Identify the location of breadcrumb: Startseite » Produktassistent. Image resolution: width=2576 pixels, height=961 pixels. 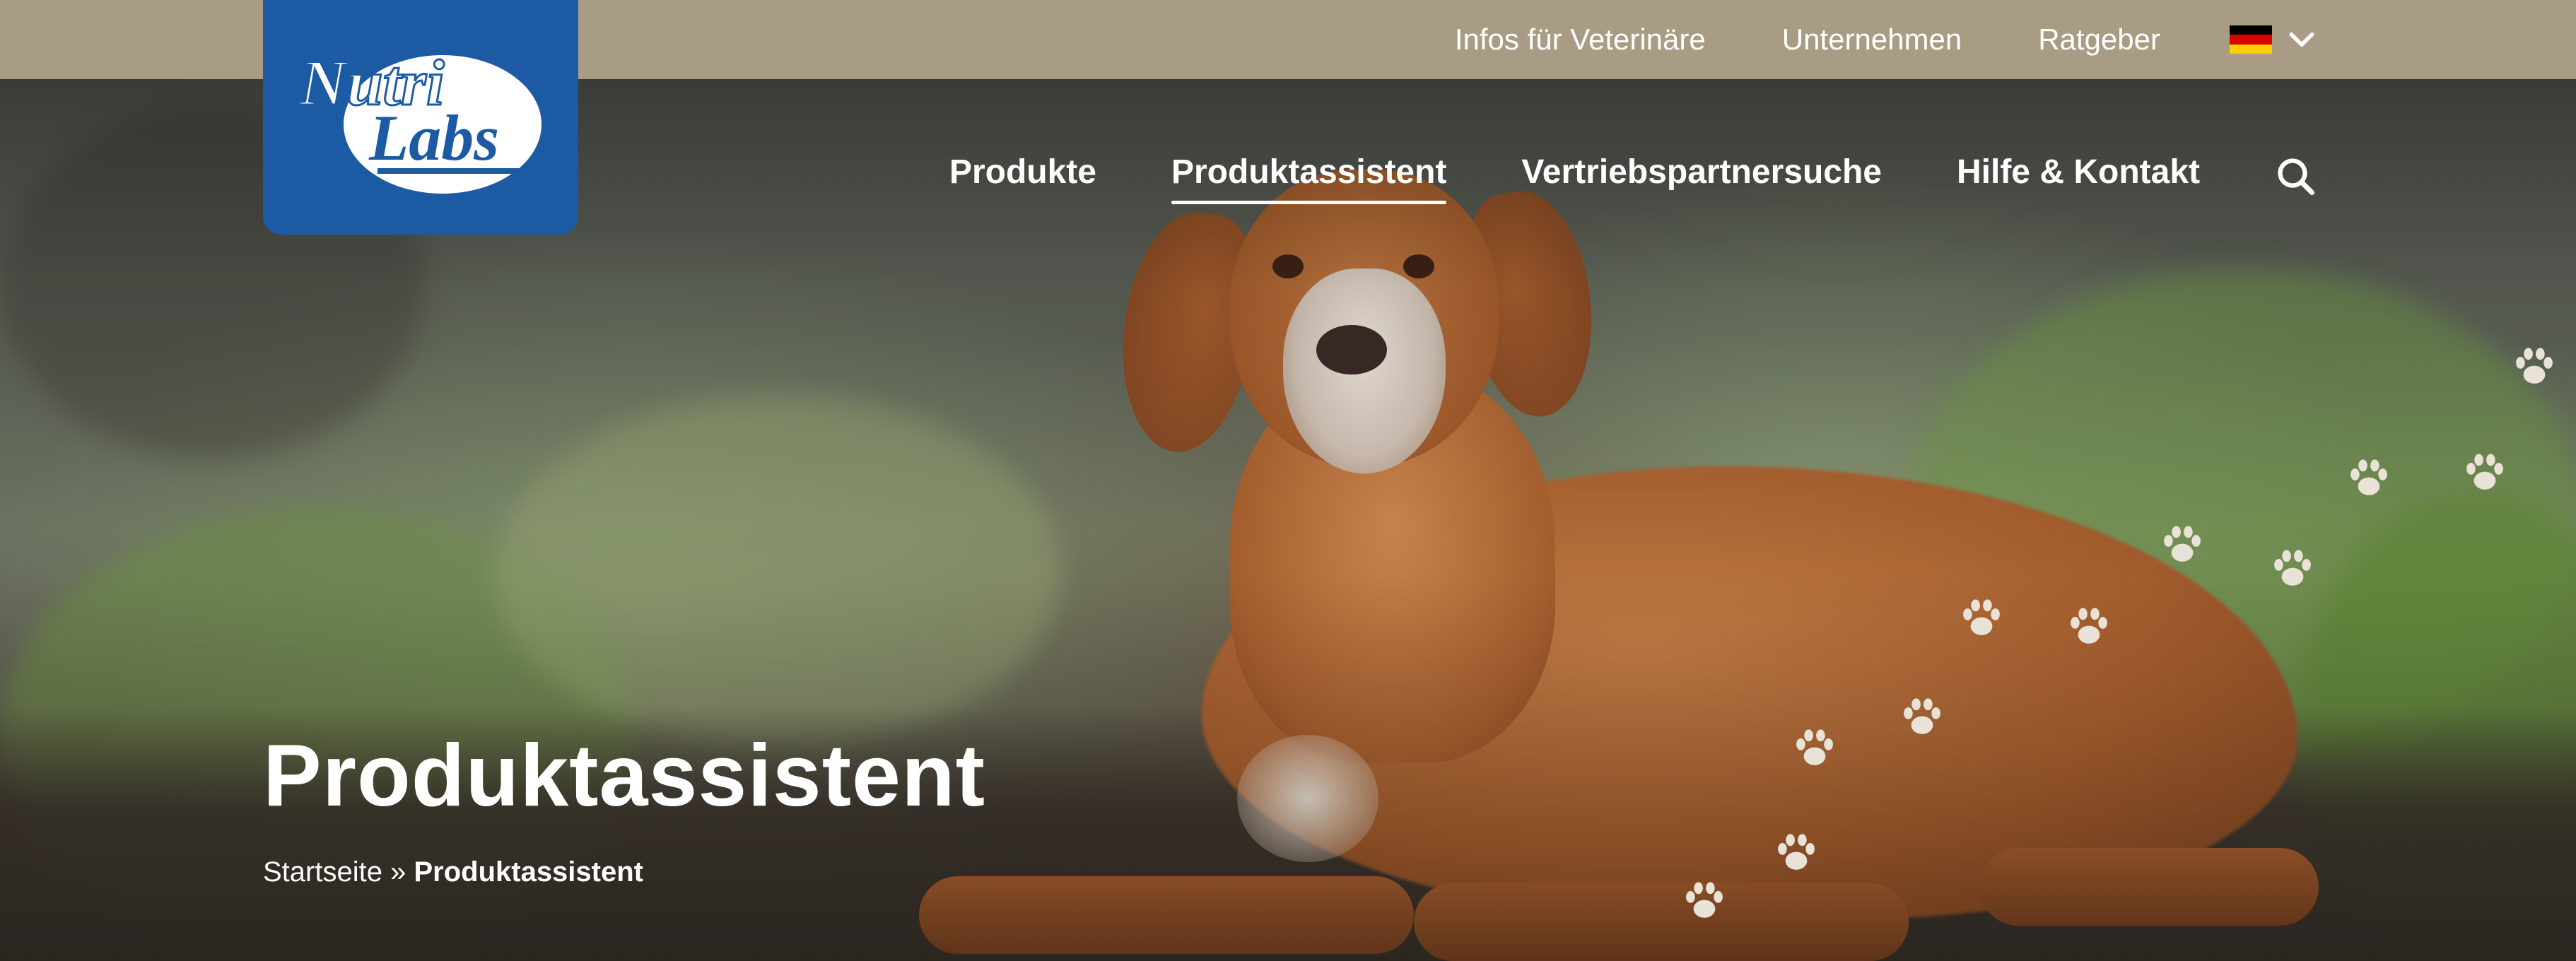
(453, 872).